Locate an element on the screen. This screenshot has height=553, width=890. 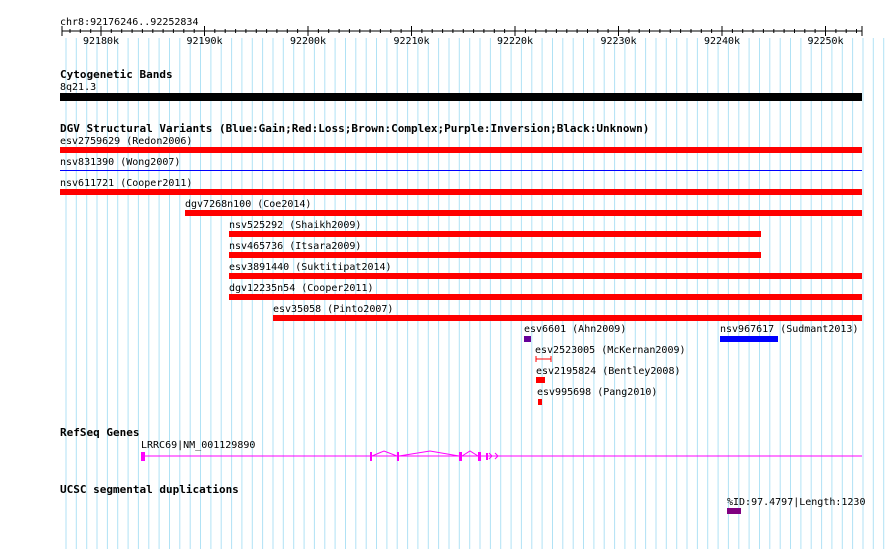
dgv-feature-label: nsv611721 (Cooper2011) is located at coordinates (126, 183).